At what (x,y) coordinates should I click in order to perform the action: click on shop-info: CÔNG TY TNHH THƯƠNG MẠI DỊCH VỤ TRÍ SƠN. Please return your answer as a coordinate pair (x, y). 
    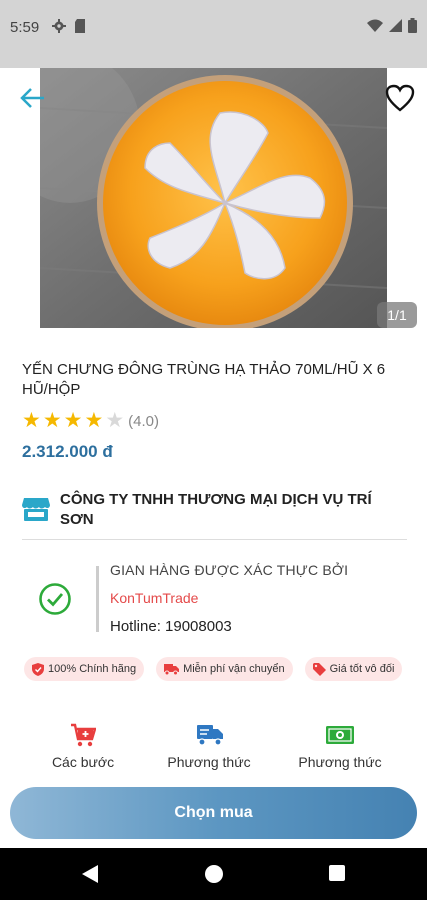
    Looking at the image, I should click on (214, 514).